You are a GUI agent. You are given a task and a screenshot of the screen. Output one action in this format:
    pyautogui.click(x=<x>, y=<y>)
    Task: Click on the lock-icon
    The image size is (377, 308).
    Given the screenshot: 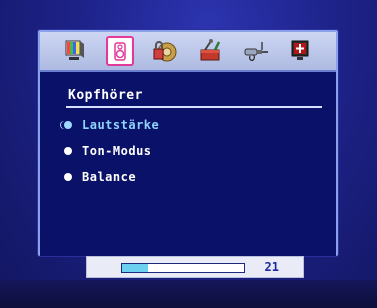 What is the action you would take?
    pyautogui.click(x=165, y=51)
    